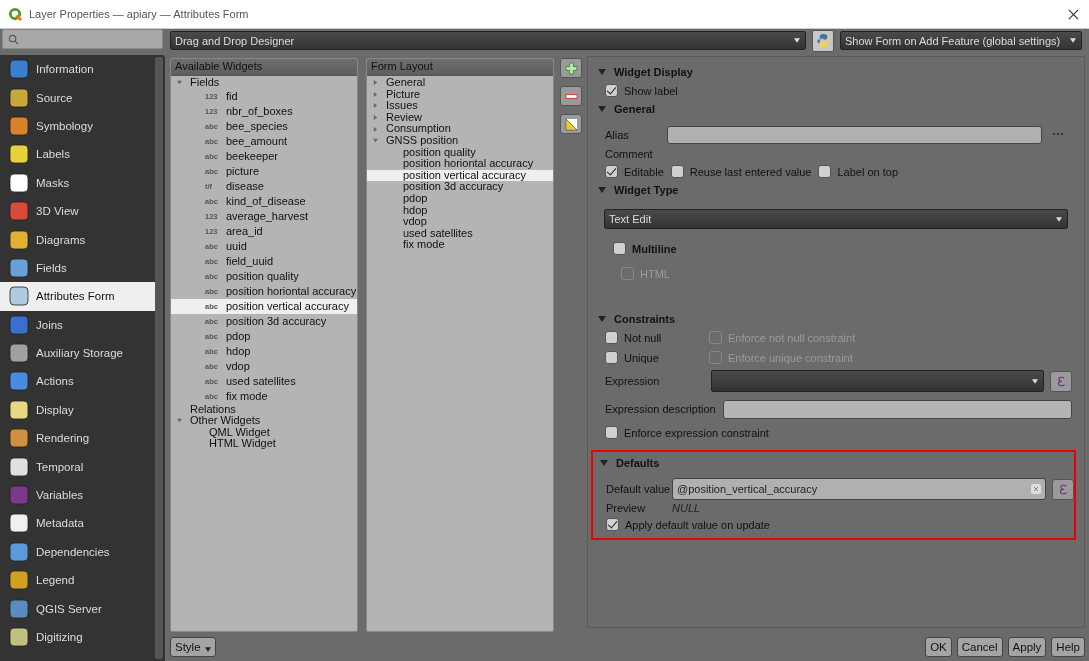  I want to click on dialog-button: Cancel, so click(979, 647).